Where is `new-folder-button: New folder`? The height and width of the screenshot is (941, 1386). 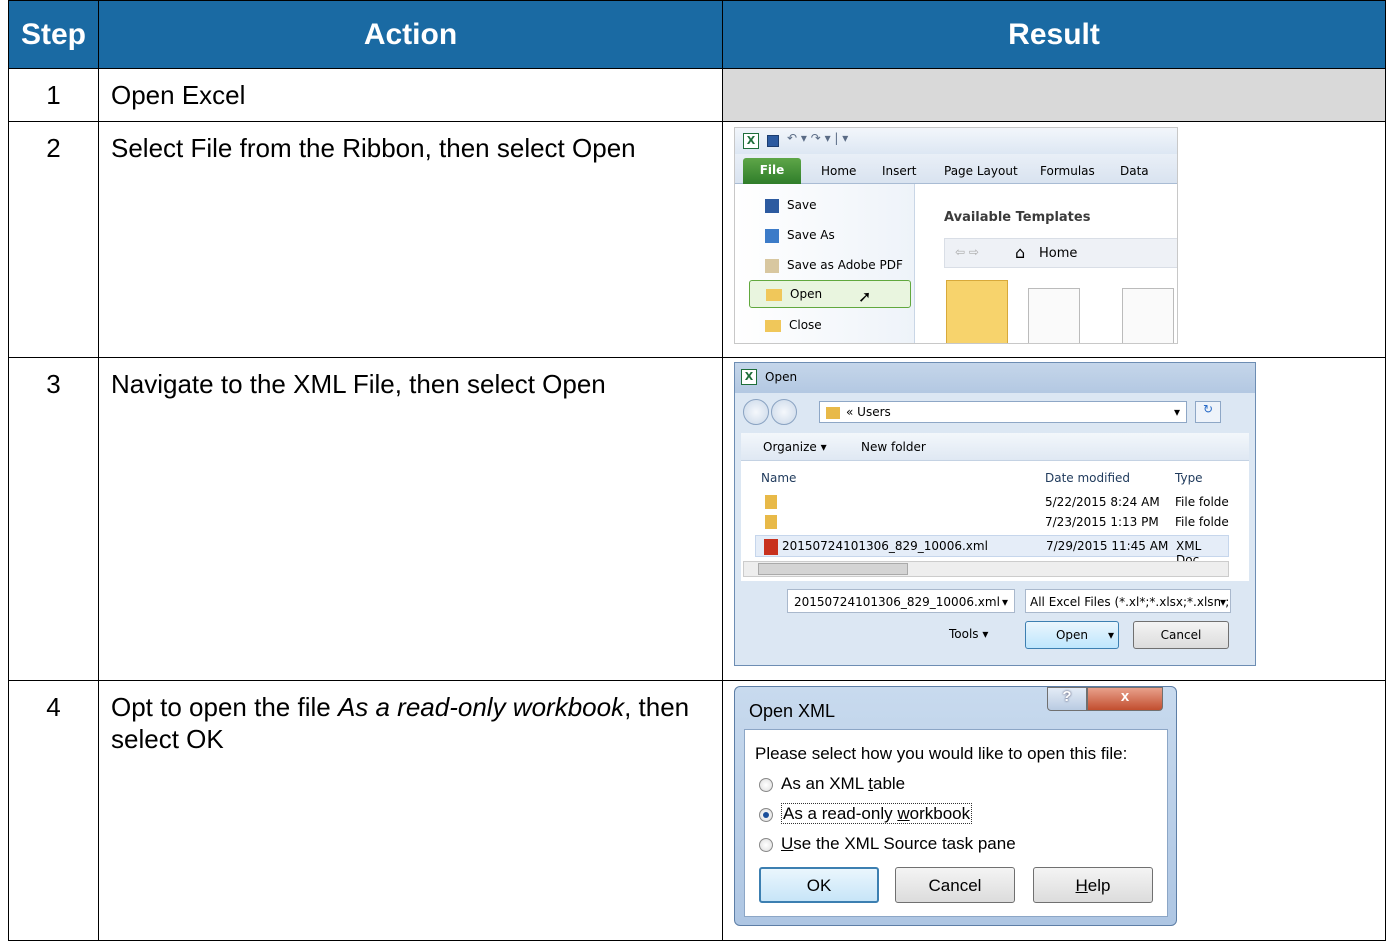
new-folder-button: New folder is located at coordinates (893, 447).